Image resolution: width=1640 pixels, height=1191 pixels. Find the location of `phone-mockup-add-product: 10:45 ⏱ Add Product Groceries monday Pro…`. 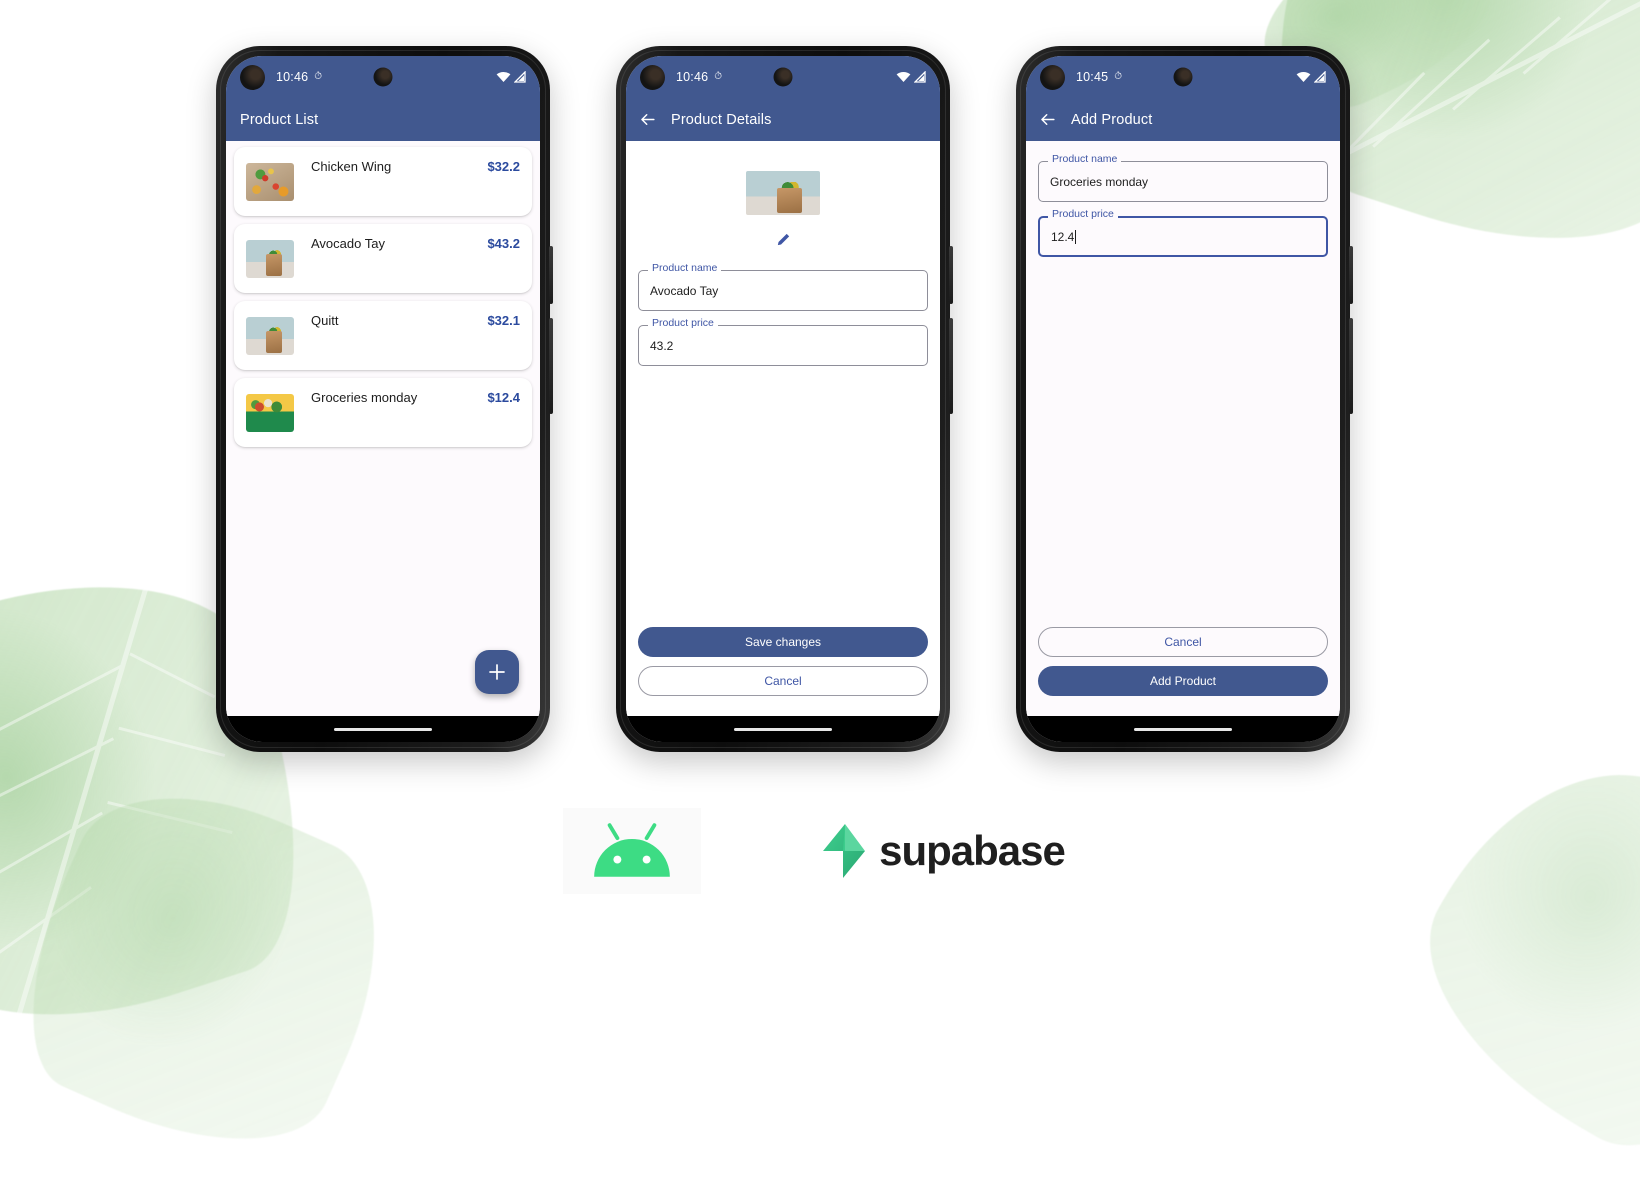

phone-mockup-add-product: 10:45 ⏱ Add Product Groceries monday Pro… is located at coordinates (1184, 399).